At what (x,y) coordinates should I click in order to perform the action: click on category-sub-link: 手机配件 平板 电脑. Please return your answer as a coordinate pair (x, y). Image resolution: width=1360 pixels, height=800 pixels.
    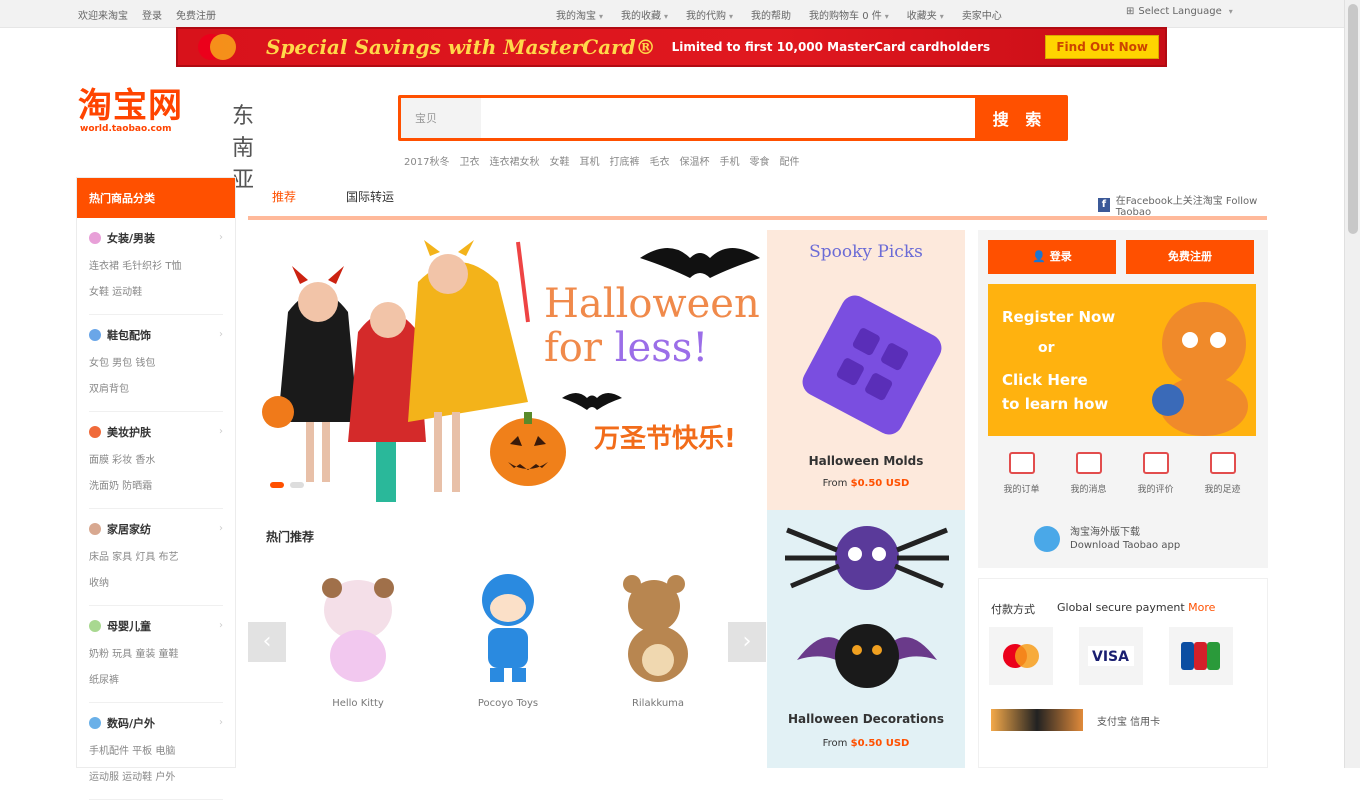
    Looking at the image, I should click on (156, 752).